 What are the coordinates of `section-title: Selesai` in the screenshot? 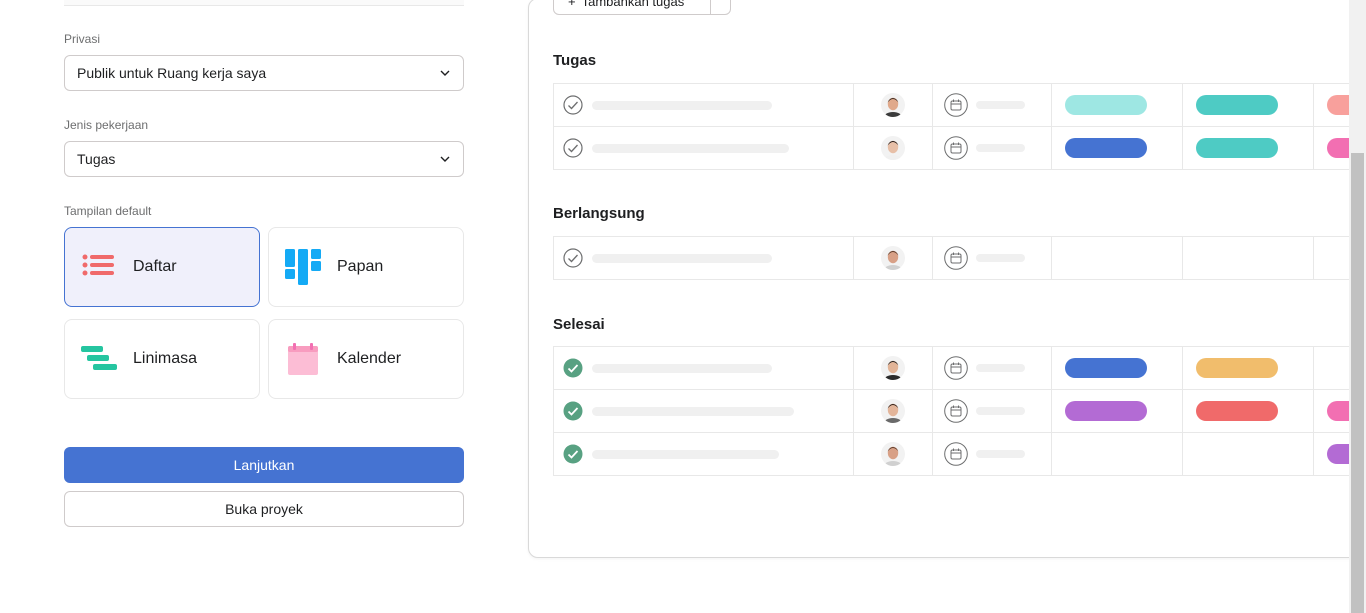 It's located at (579, 324).